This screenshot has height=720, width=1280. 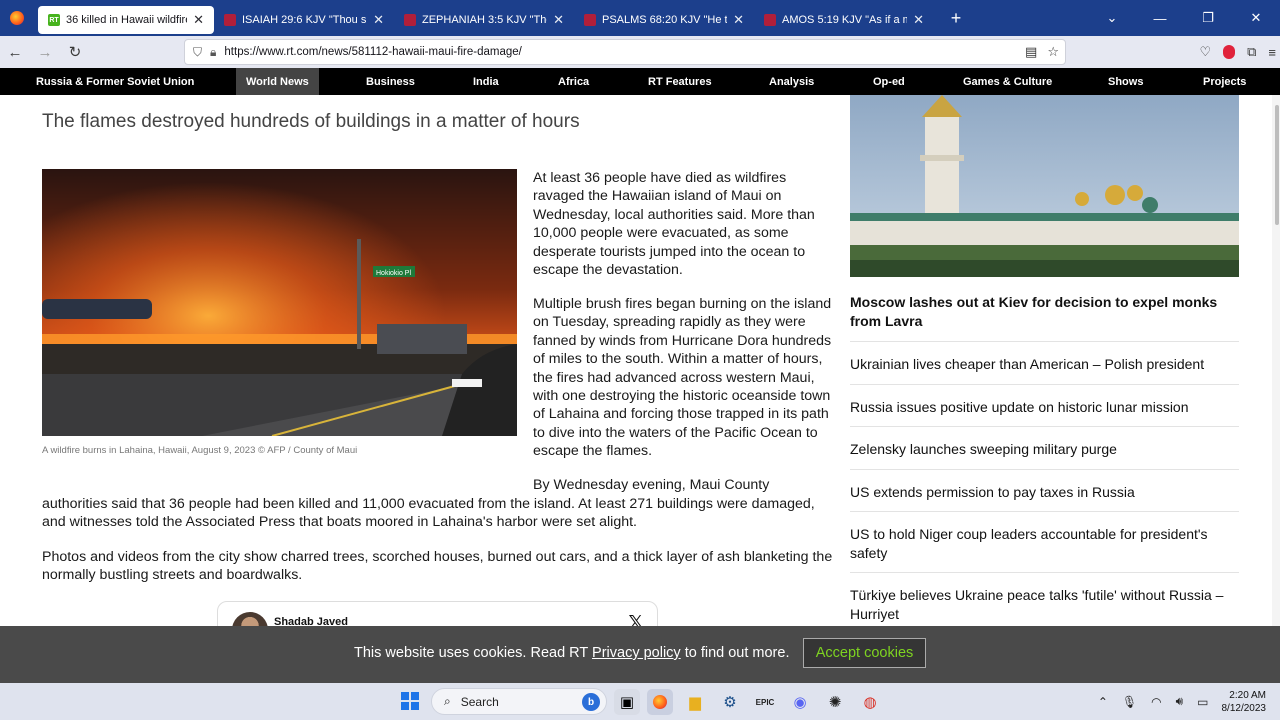 What do you see at coordinates (393, 273) in the screenshot?
I see `street-sign-text: Hokiokio Pl` at bounding box center [393, 273].